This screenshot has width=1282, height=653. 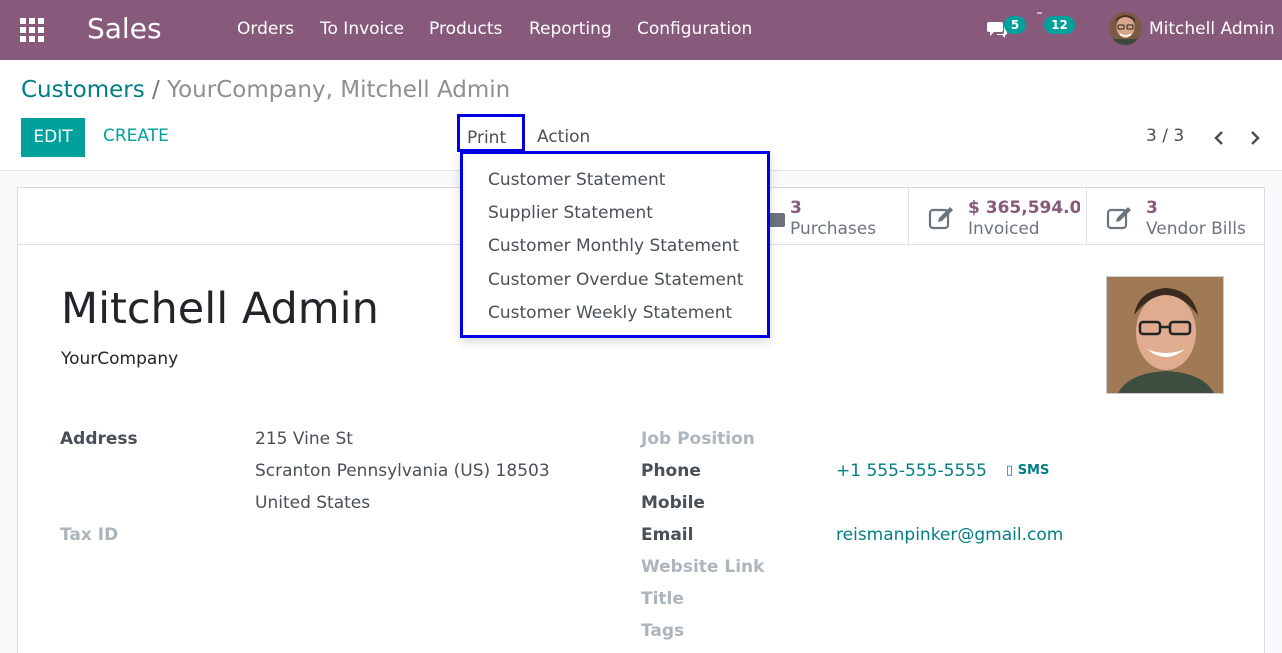 I want to click on invoiced-amount: $ 365,594.0, so click(x=1024, y=208).